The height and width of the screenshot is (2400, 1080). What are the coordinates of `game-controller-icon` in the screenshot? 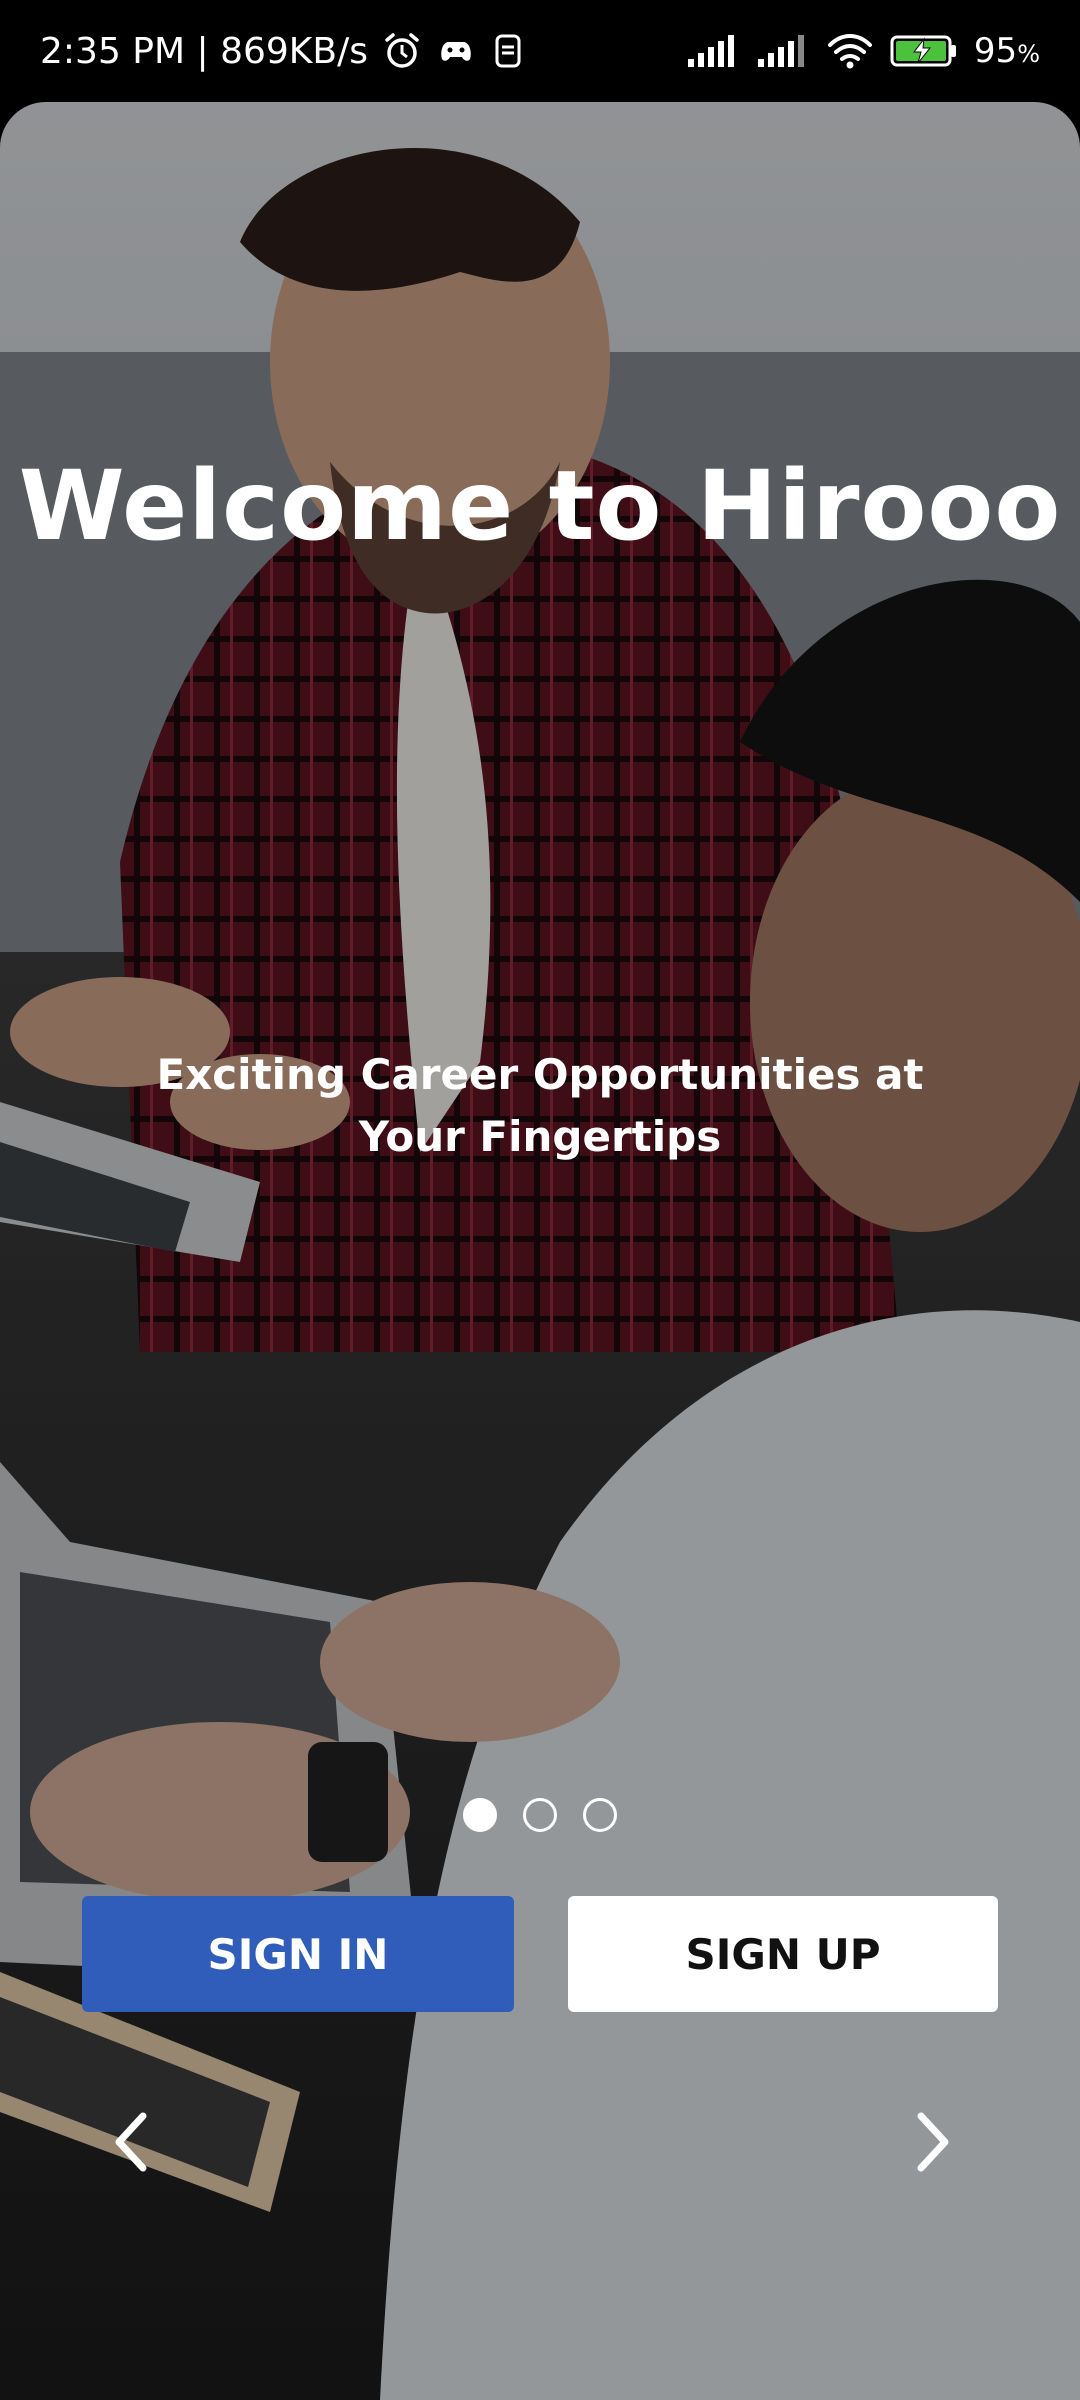 It's located at (456, 51).